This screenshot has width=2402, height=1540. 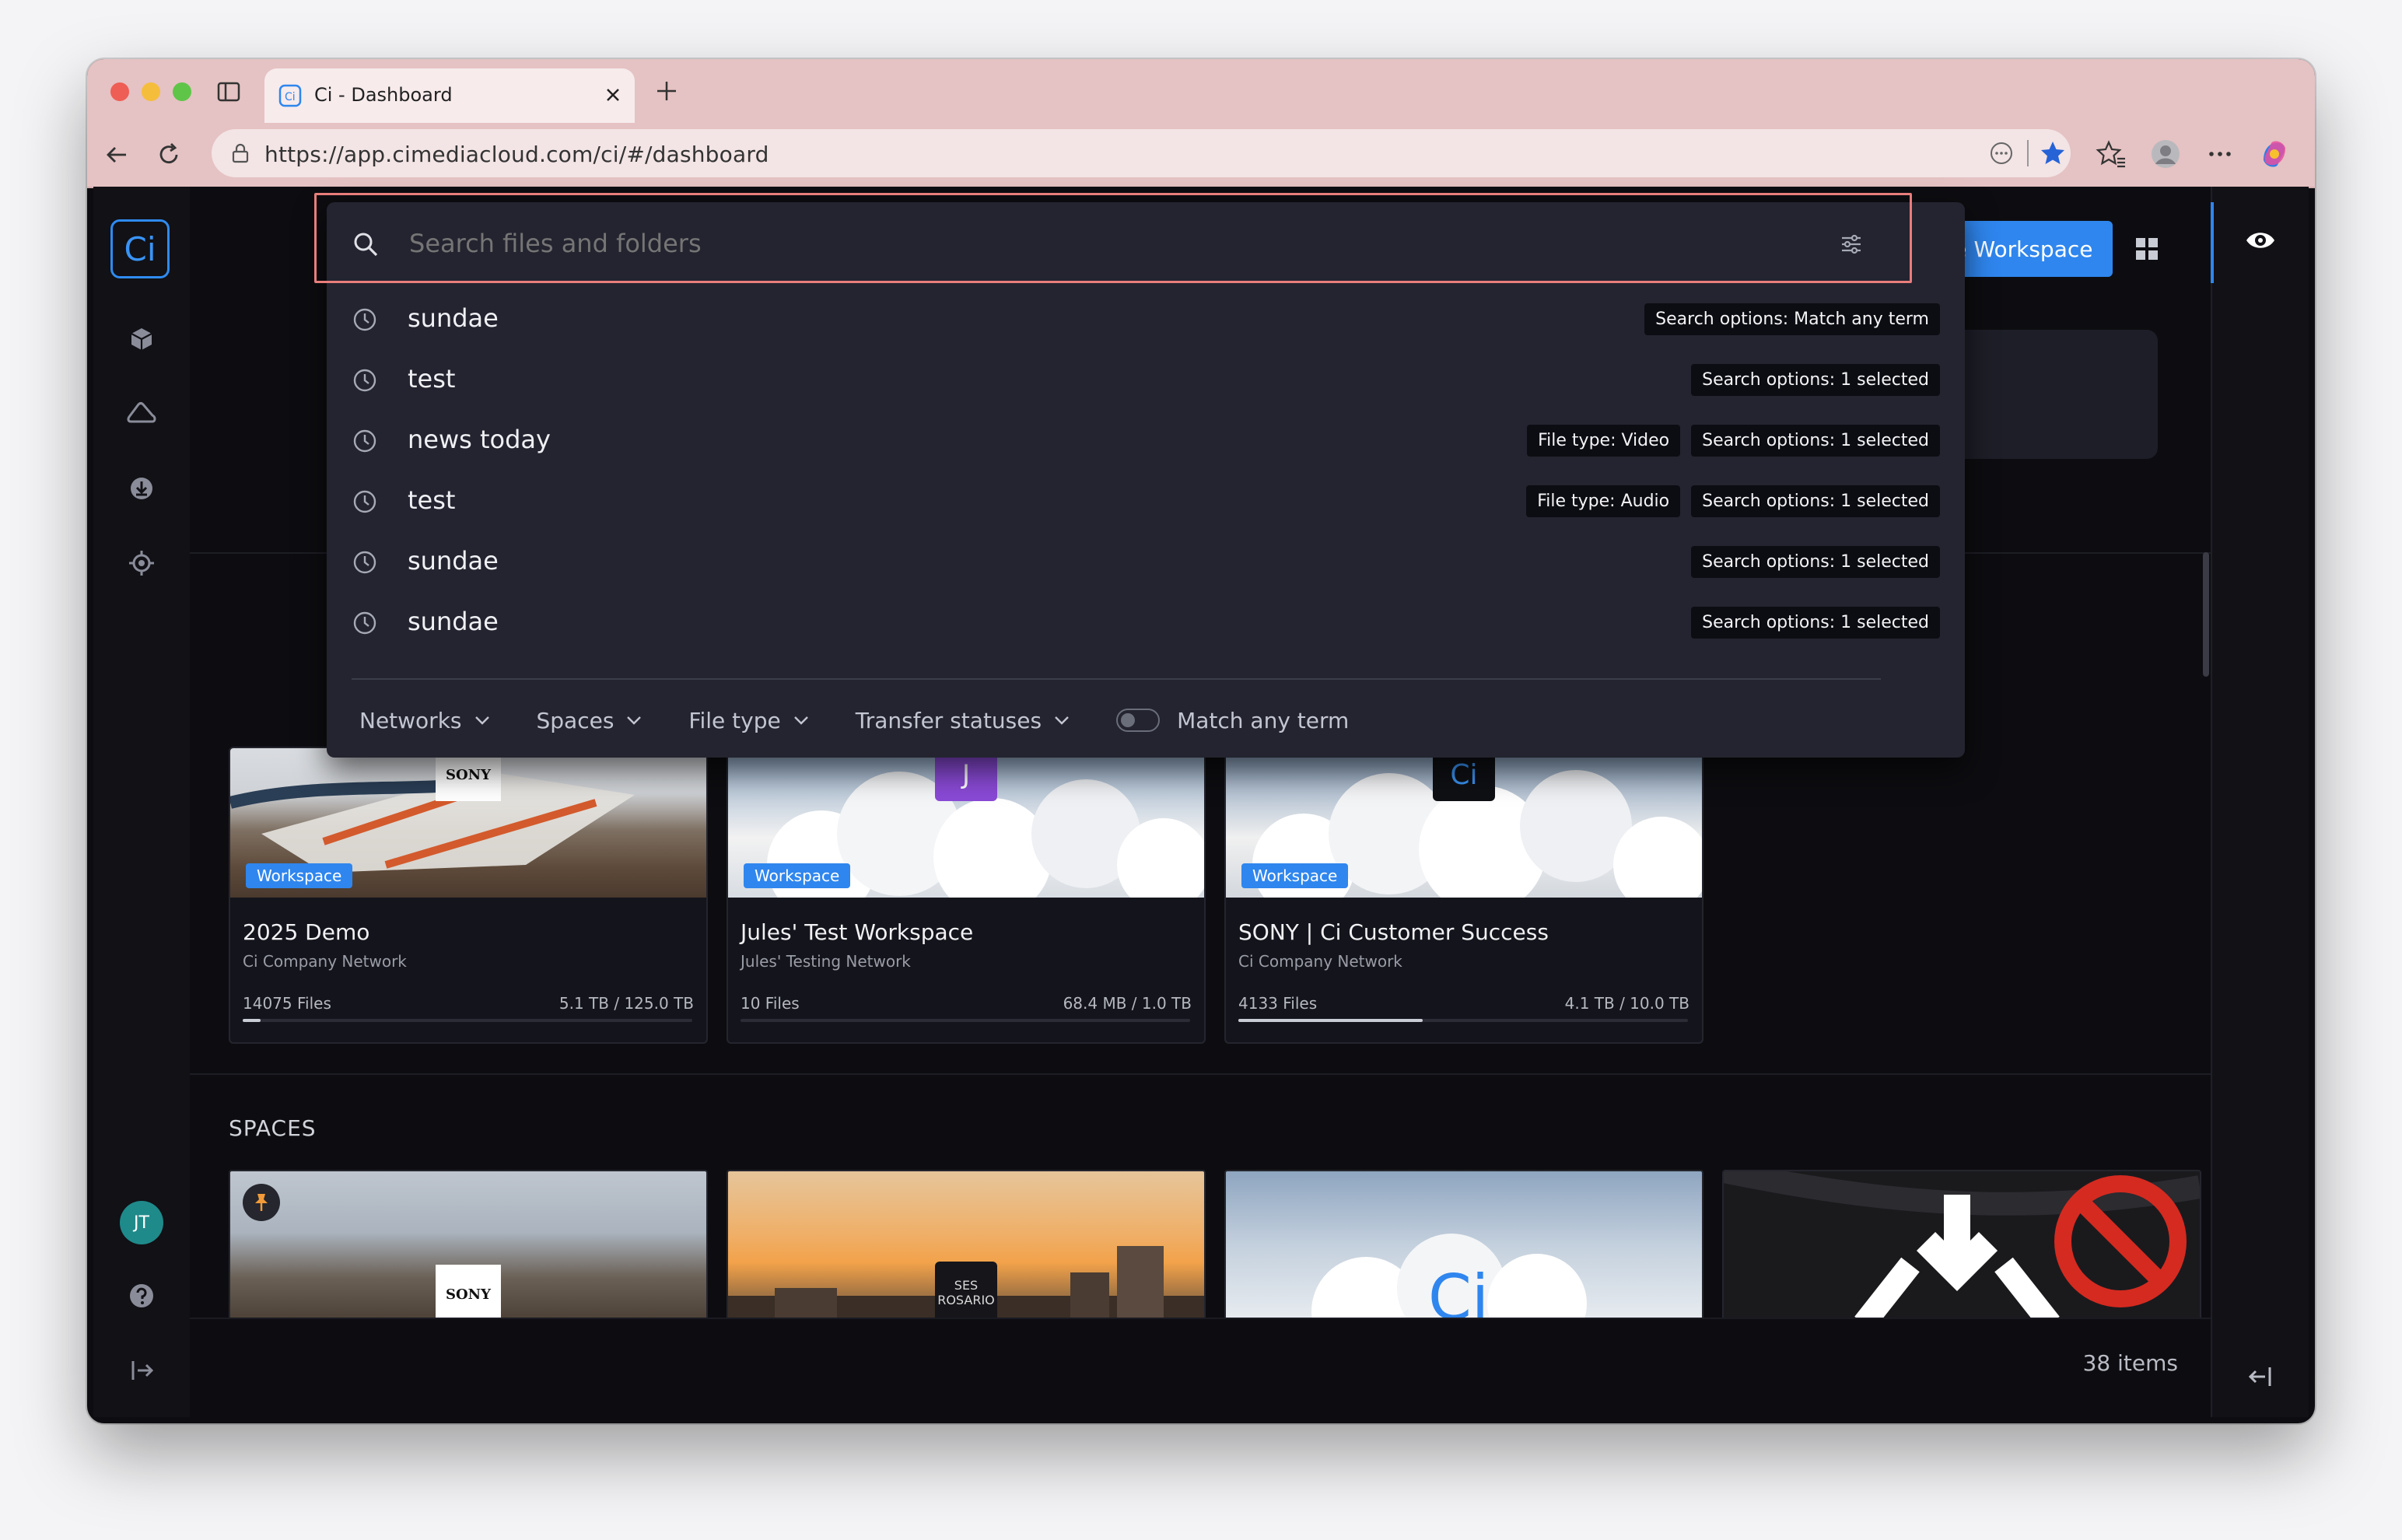 I want to click on footer: 38 items, so click(x=1201, y=1369).